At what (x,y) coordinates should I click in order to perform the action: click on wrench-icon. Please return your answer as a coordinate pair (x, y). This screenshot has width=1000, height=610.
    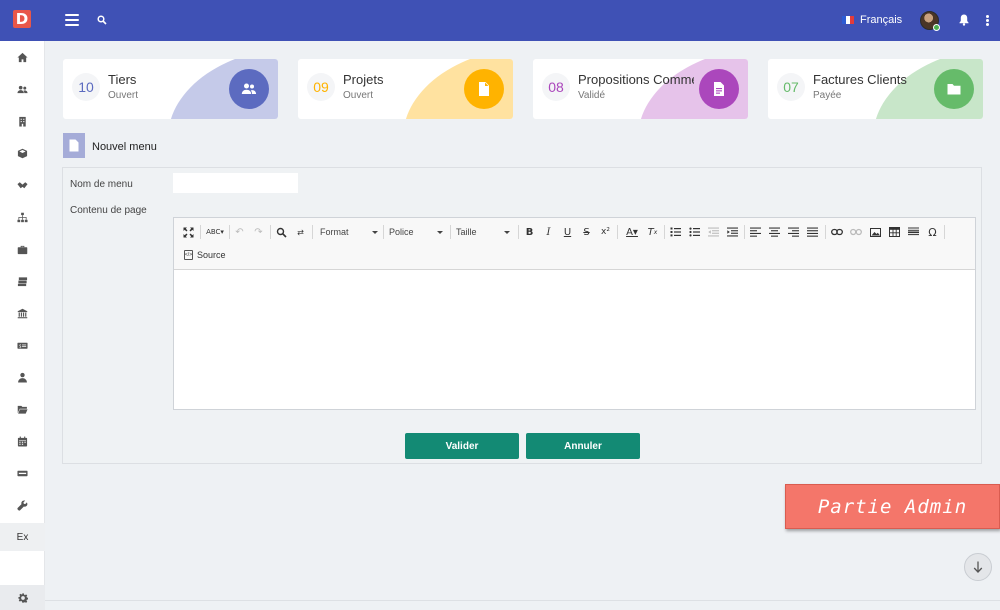
    Looking at the image, I should click on (22, 505).